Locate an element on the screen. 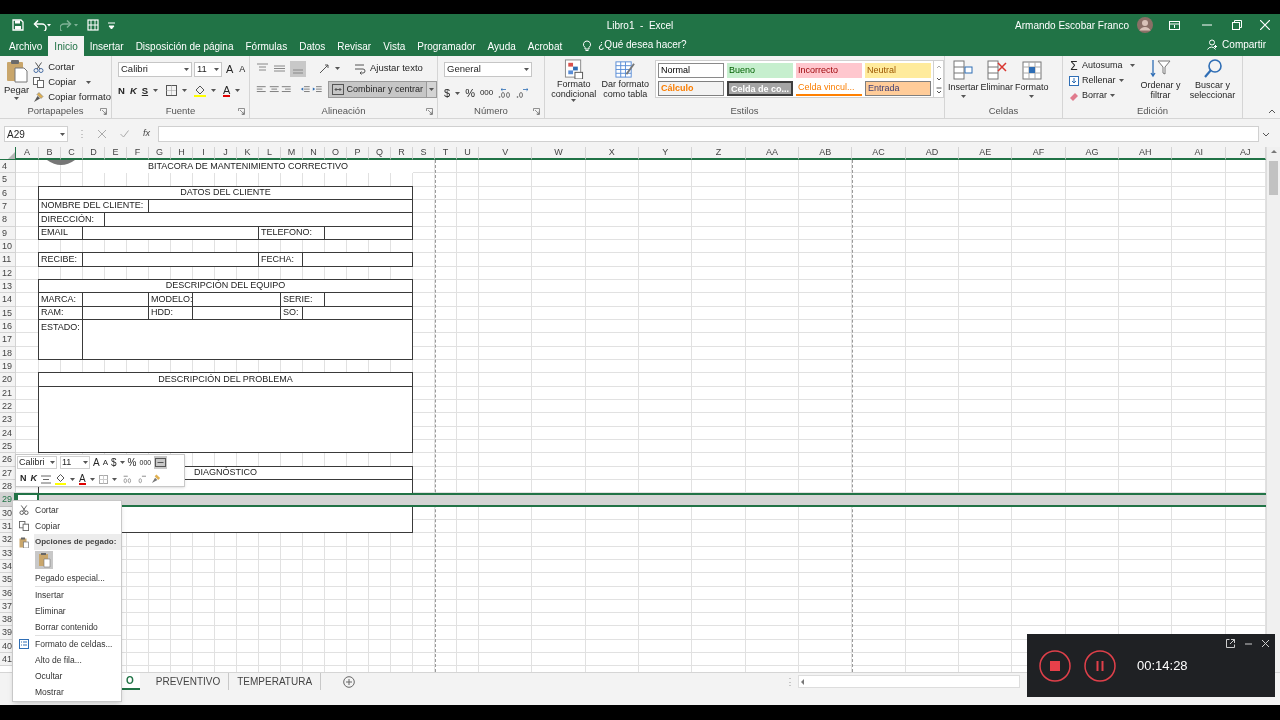 This screenshot has width=1280, height=720. group-label: Edición is located at coordinates (1152, 111).